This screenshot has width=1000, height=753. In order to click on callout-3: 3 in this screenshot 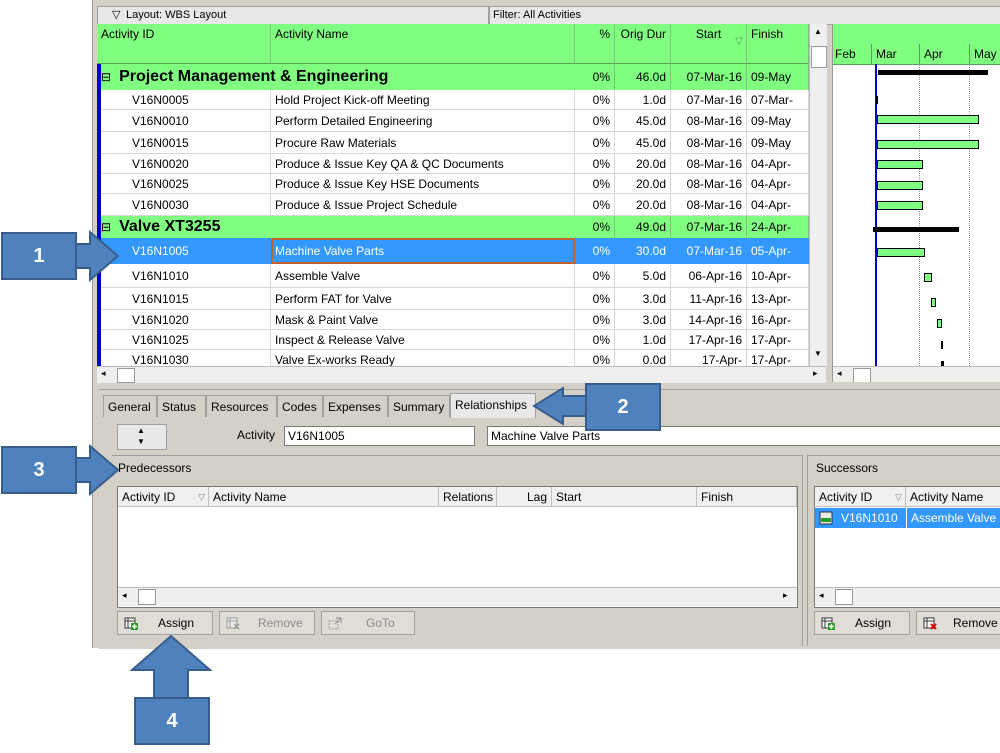, I will do `click(39, 470)`.